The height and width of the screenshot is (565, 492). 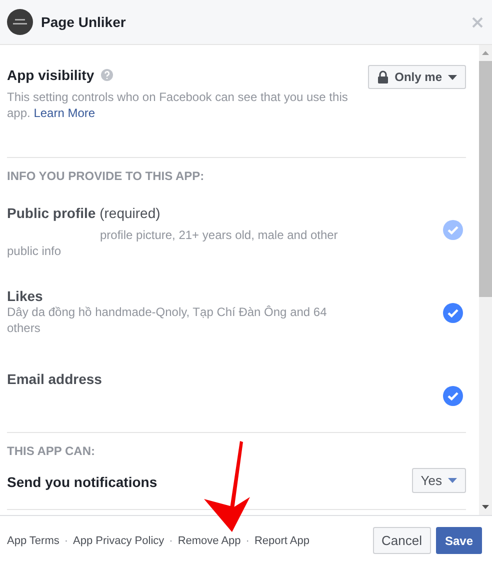 I want to click on section-heading: THIS APP CAN:, so click(x=51, y=450).